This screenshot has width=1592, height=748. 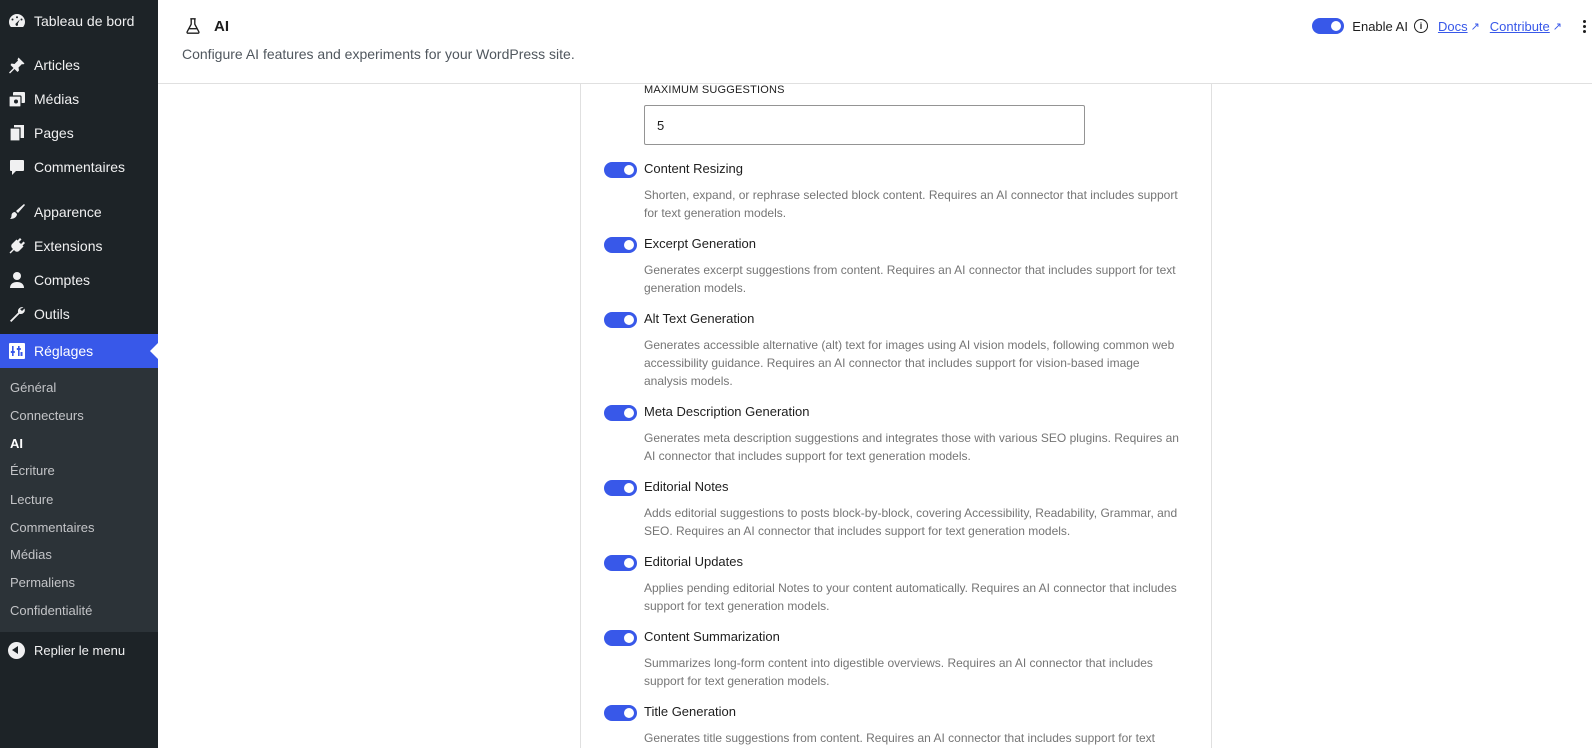 I want to click on max-suggestions-label: MAXIMUM SUGGESTIONS, so click(x=714, y=90).